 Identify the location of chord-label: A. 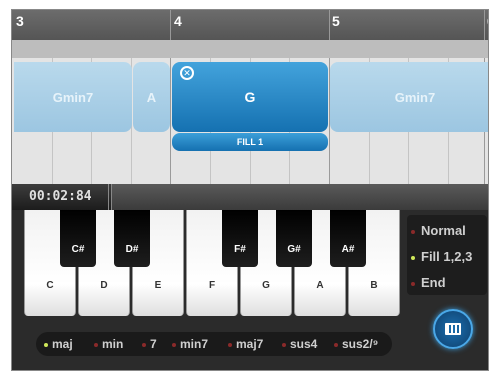
(151, 97).